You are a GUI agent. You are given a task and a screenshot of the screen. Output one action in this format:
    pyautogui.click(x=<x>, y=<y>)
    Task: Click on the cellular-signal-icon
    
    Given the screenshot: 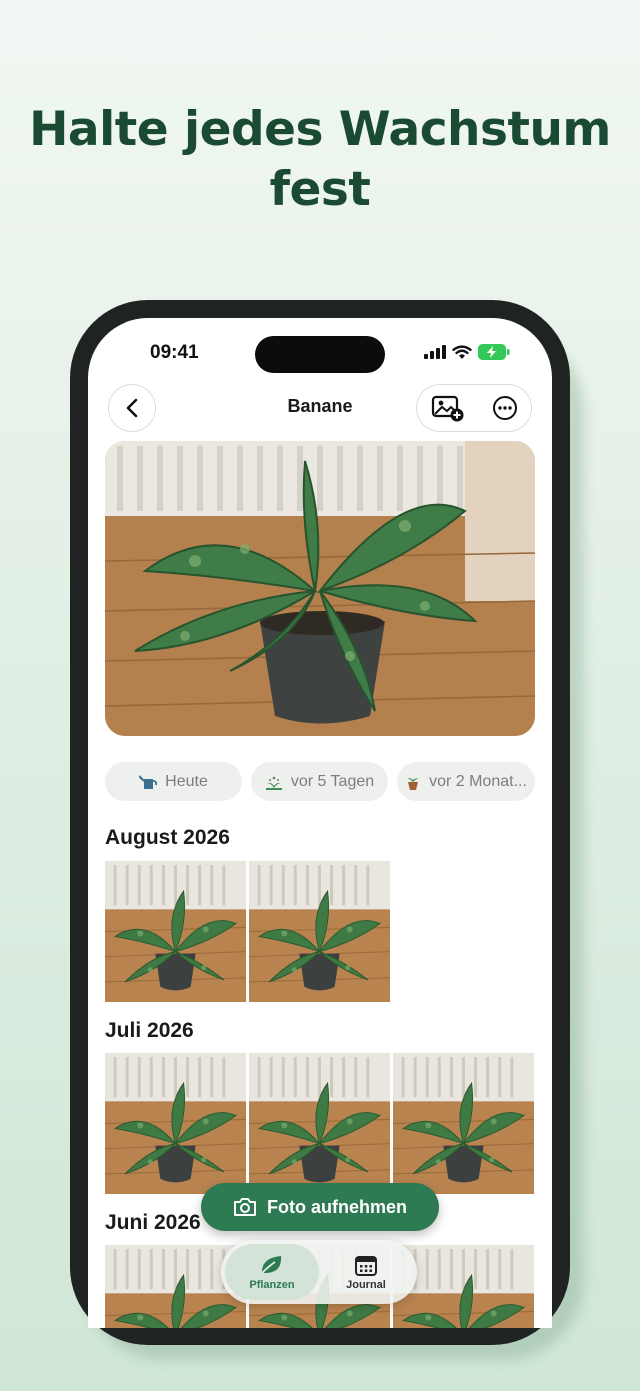 What is the action you would take?
    pyautogui.click(x=435, y=352)
    